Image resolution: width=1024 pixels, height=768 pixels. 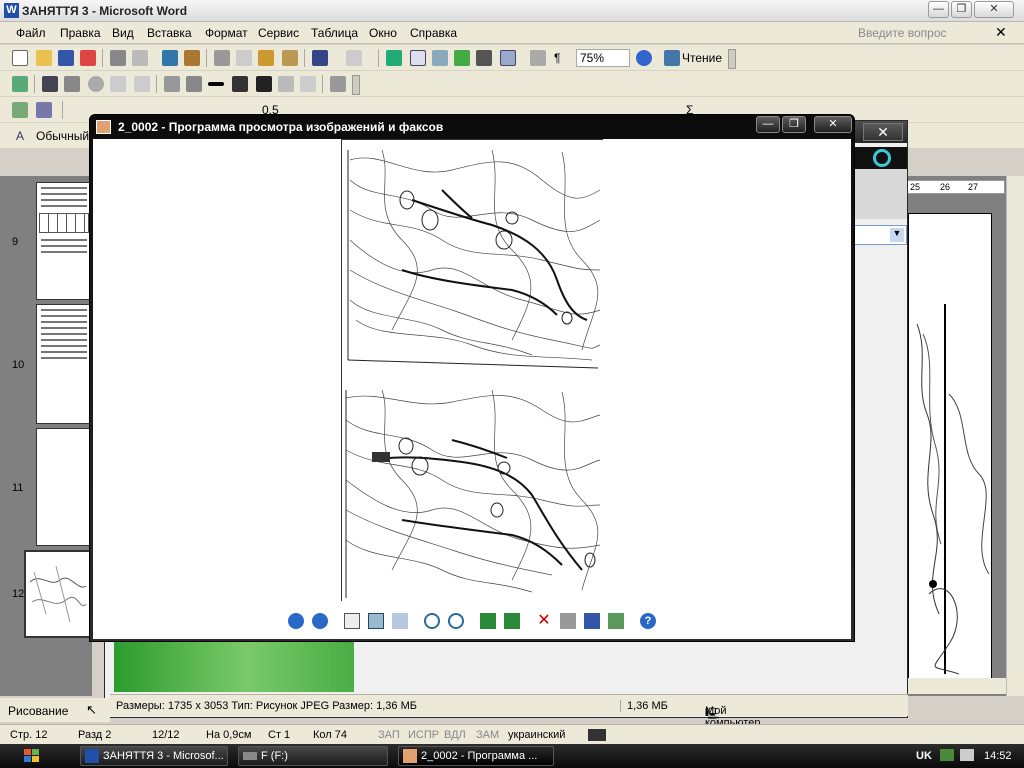 I want to click on select-objects-icon: ↖, so click(x=91, y=710).